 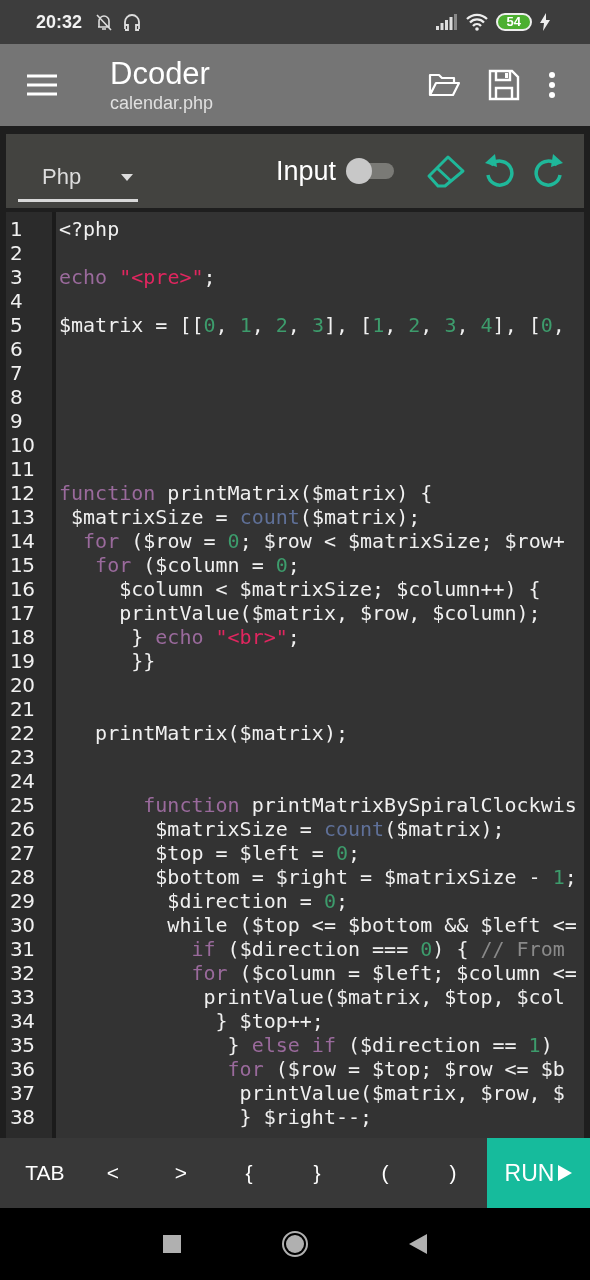 What do you see at coordinates (160, 74) in the screenshot?
I see `app-title: Dcoder` at bounding box center [160, 74].